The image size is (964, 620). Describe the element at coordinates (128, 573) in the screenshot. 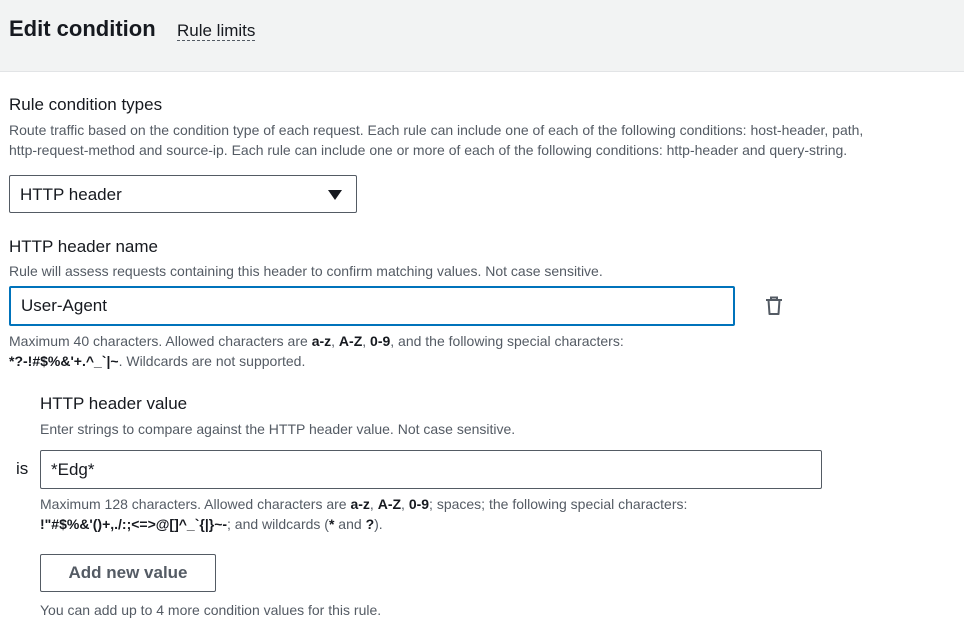

I see `add-new-value-button: Add new value` at that location.